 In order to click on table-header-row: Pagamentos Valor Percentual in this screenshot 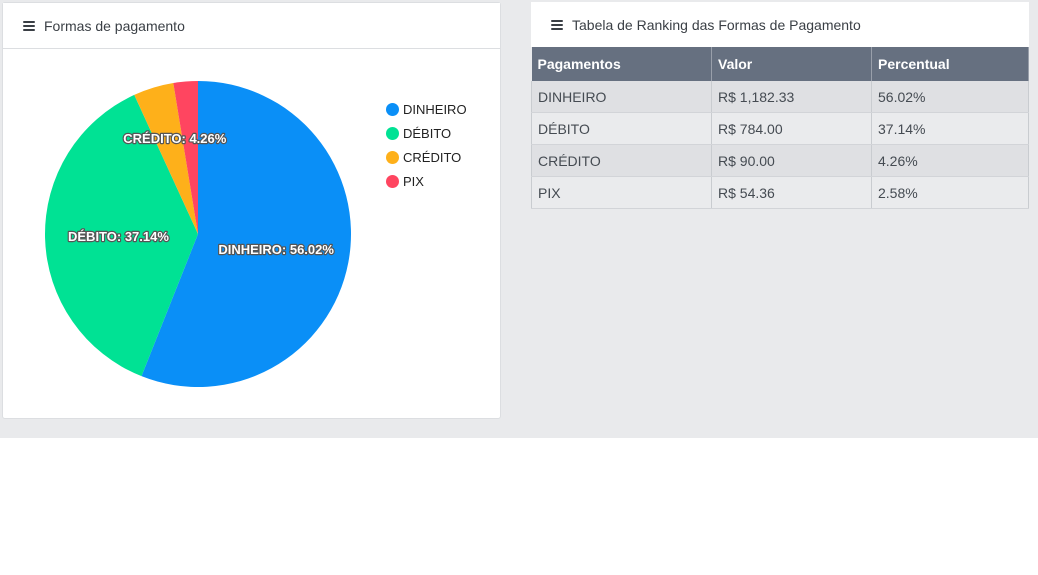, I will do `click(780, 64)`.